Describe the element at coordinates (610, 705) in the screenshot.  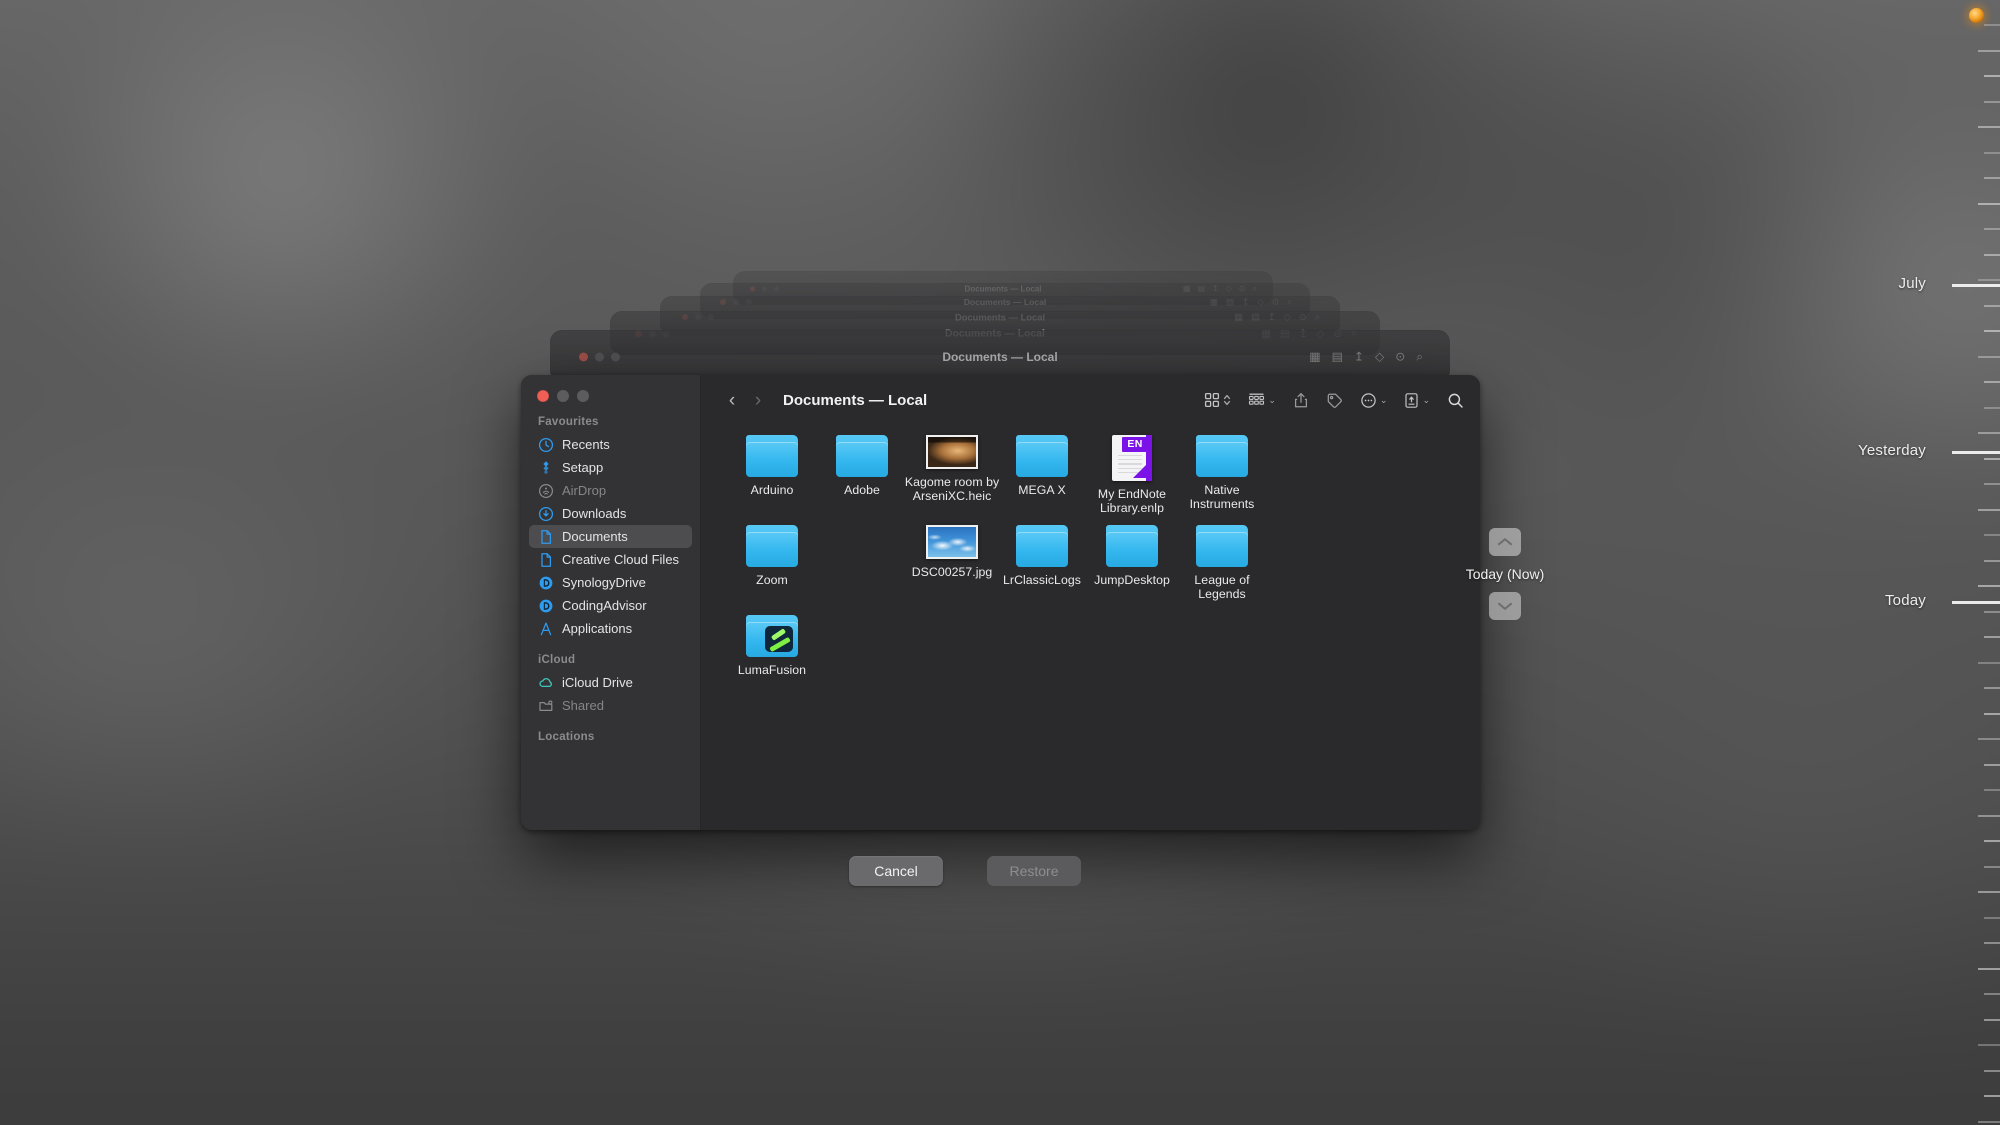
I see `sidebar-item-shared: Shared` at that location.